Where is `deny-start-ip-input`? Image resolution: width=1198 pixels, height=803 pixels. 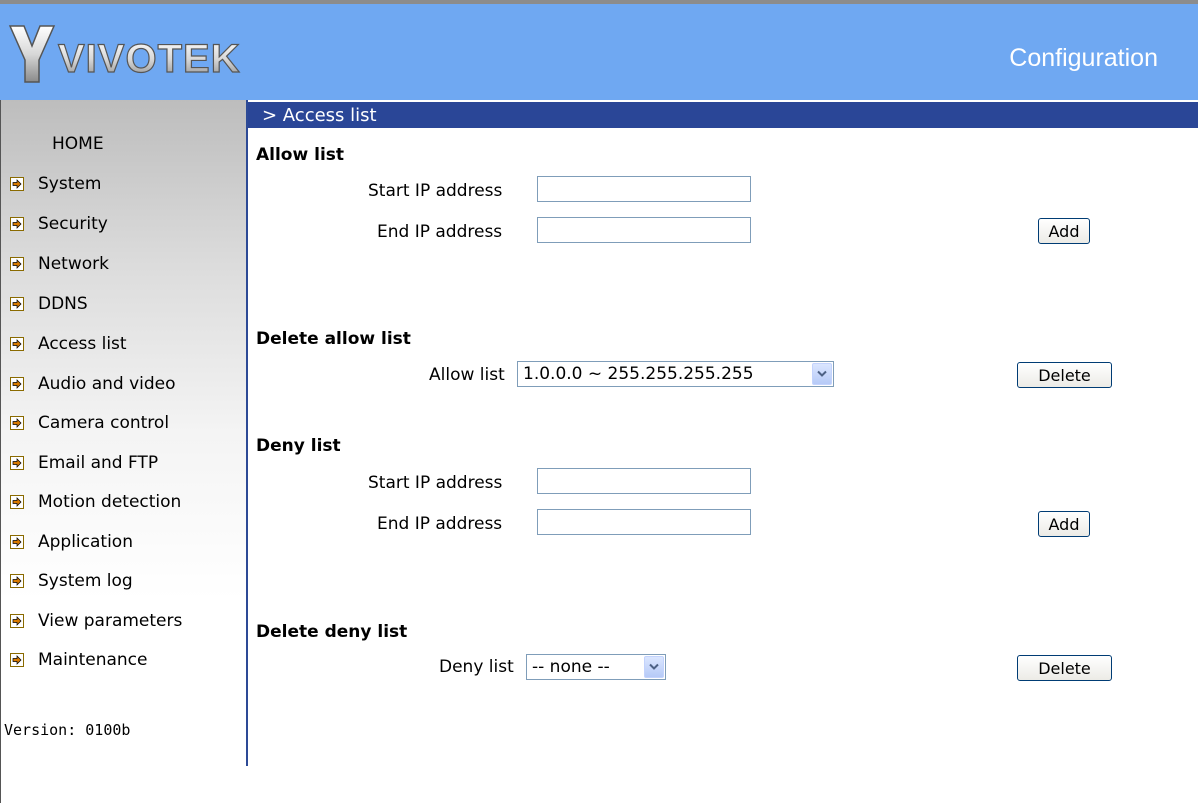
deny-start-ip-input is located at coordinates (644, 481).